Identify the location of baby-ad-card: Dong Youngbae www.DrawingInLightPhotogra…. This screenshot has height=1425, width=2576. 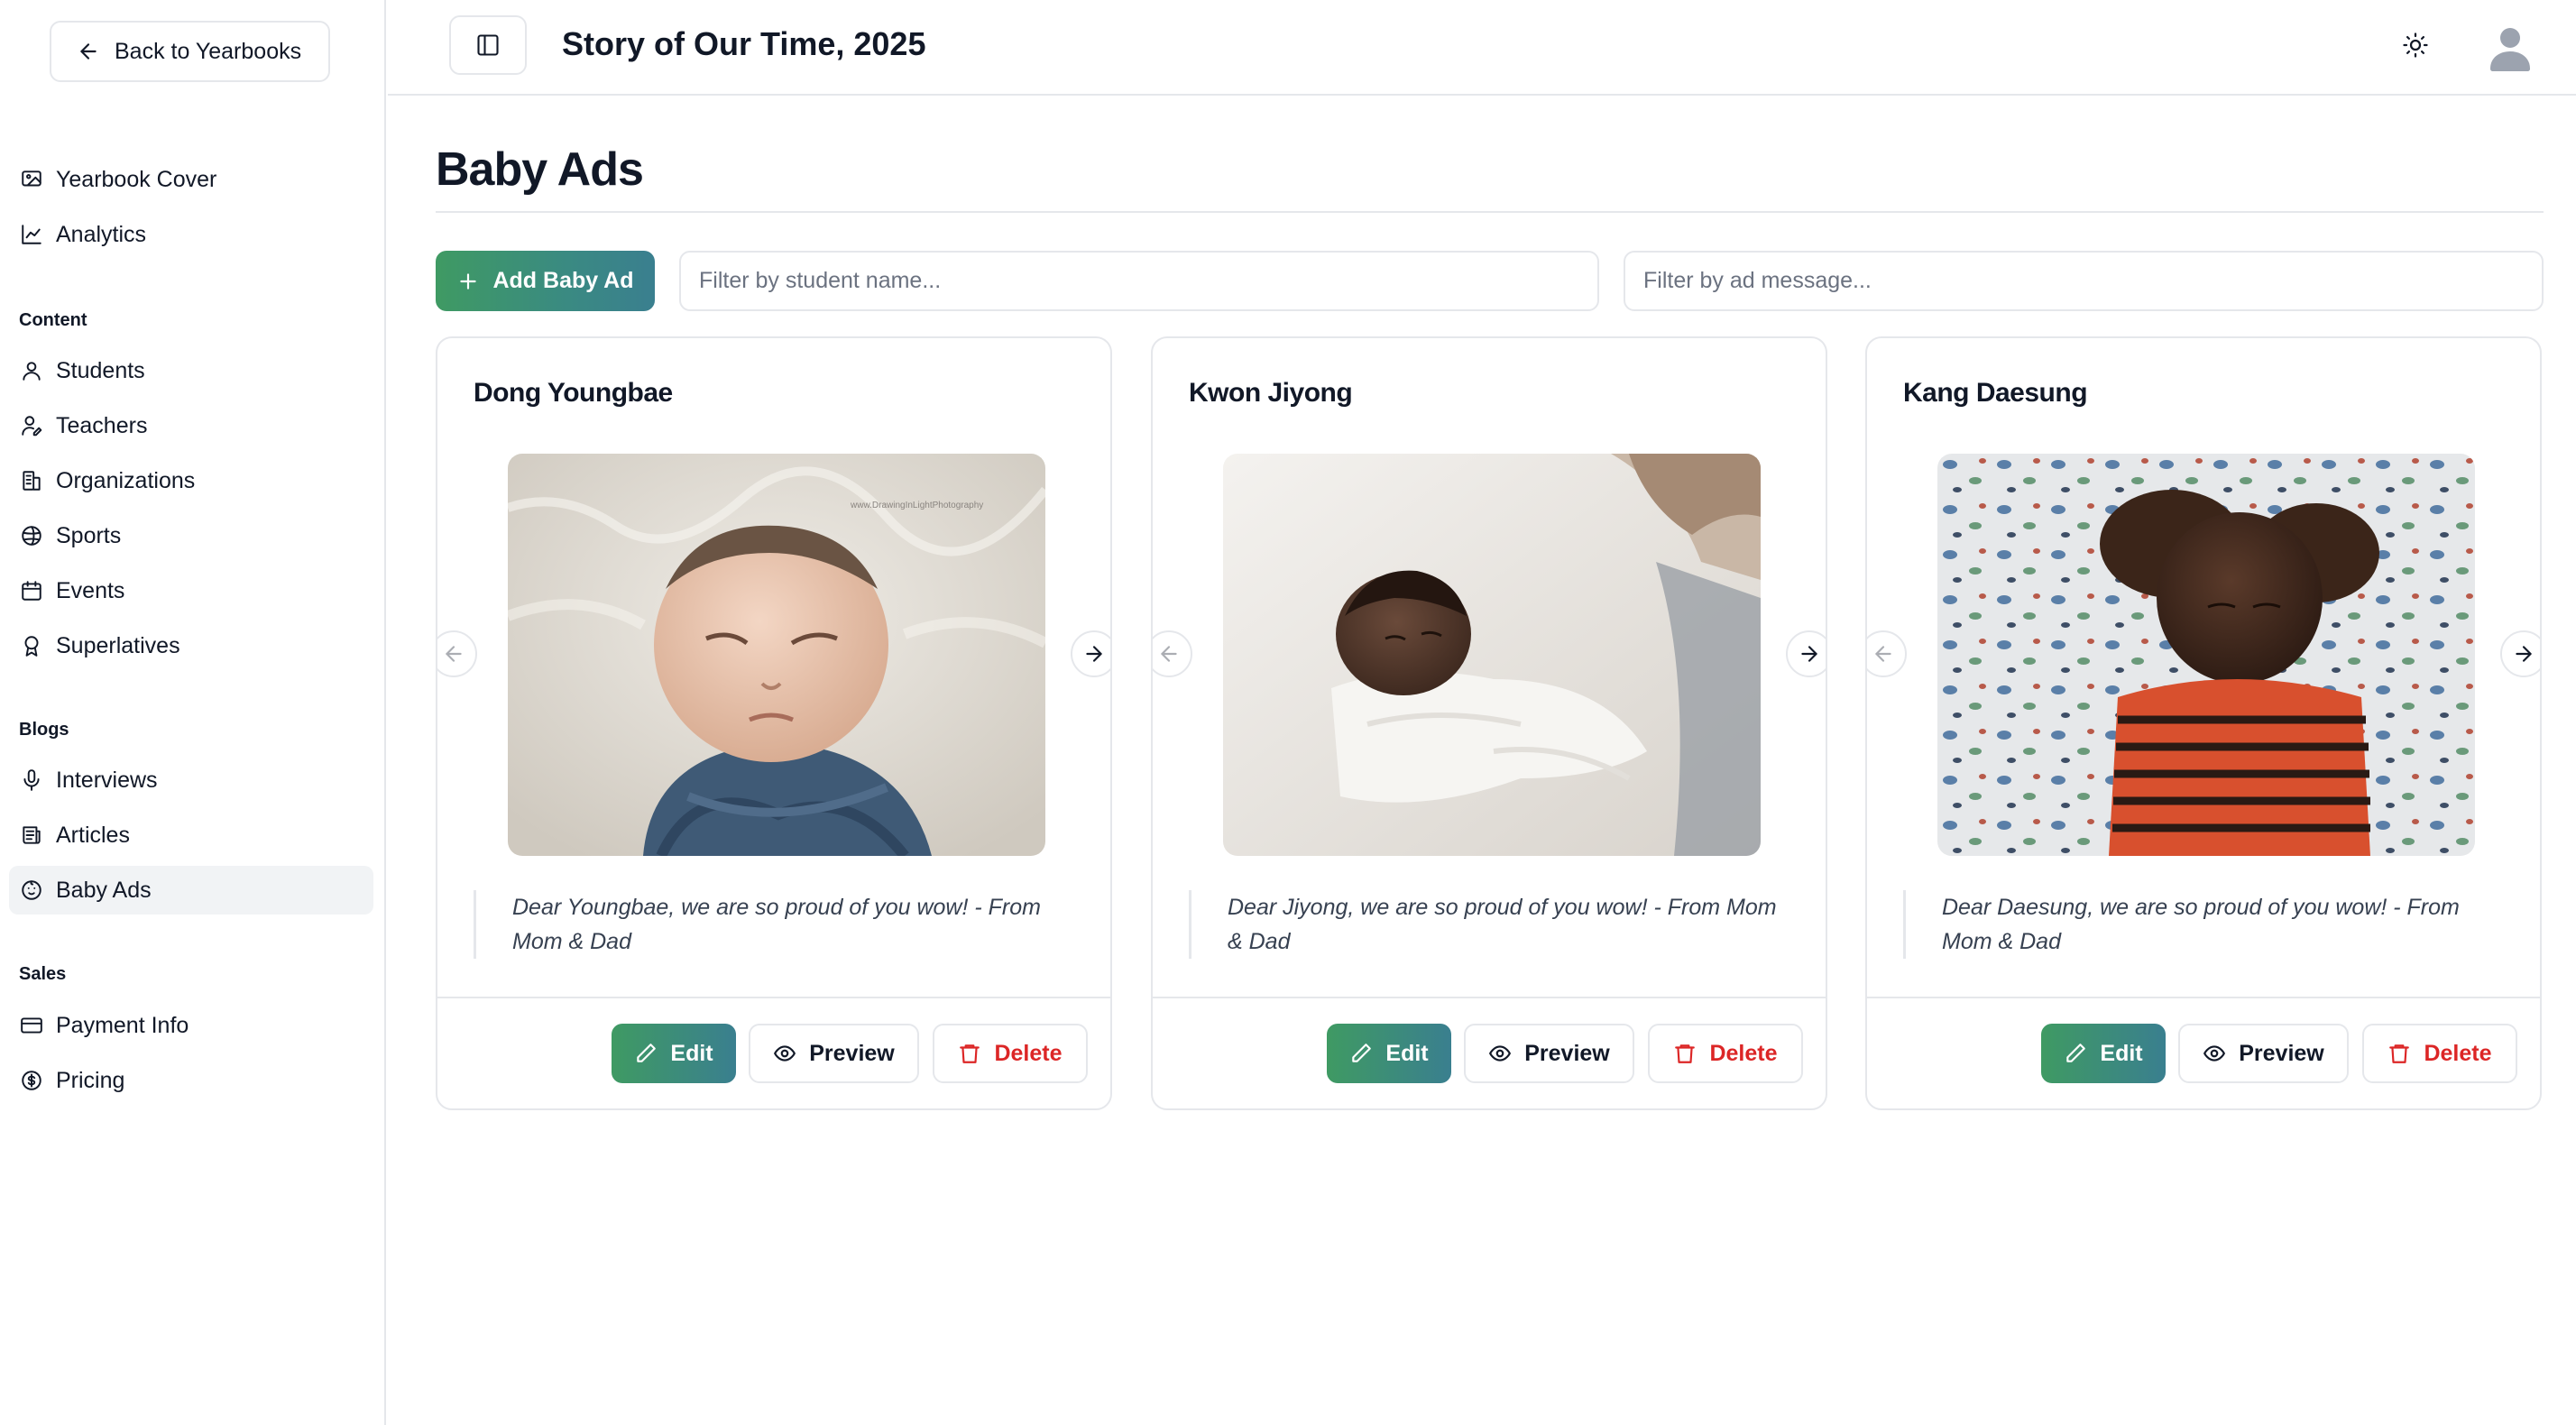
(774, 723).